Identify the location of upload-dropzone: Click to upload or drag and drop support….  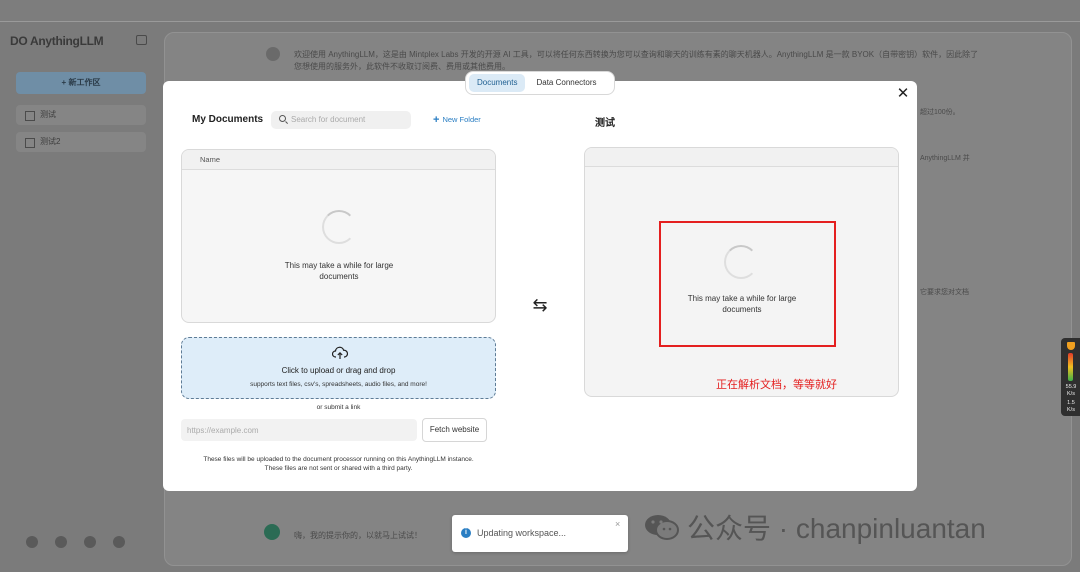
(338, 368).